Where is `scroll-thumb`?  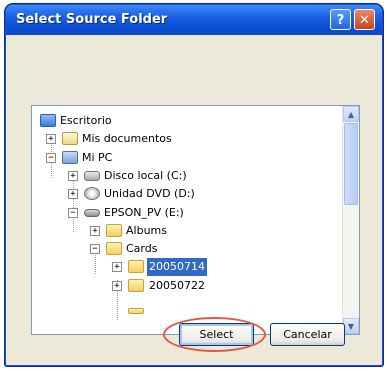
scroll-thumb is located at coordinates (351, 164).